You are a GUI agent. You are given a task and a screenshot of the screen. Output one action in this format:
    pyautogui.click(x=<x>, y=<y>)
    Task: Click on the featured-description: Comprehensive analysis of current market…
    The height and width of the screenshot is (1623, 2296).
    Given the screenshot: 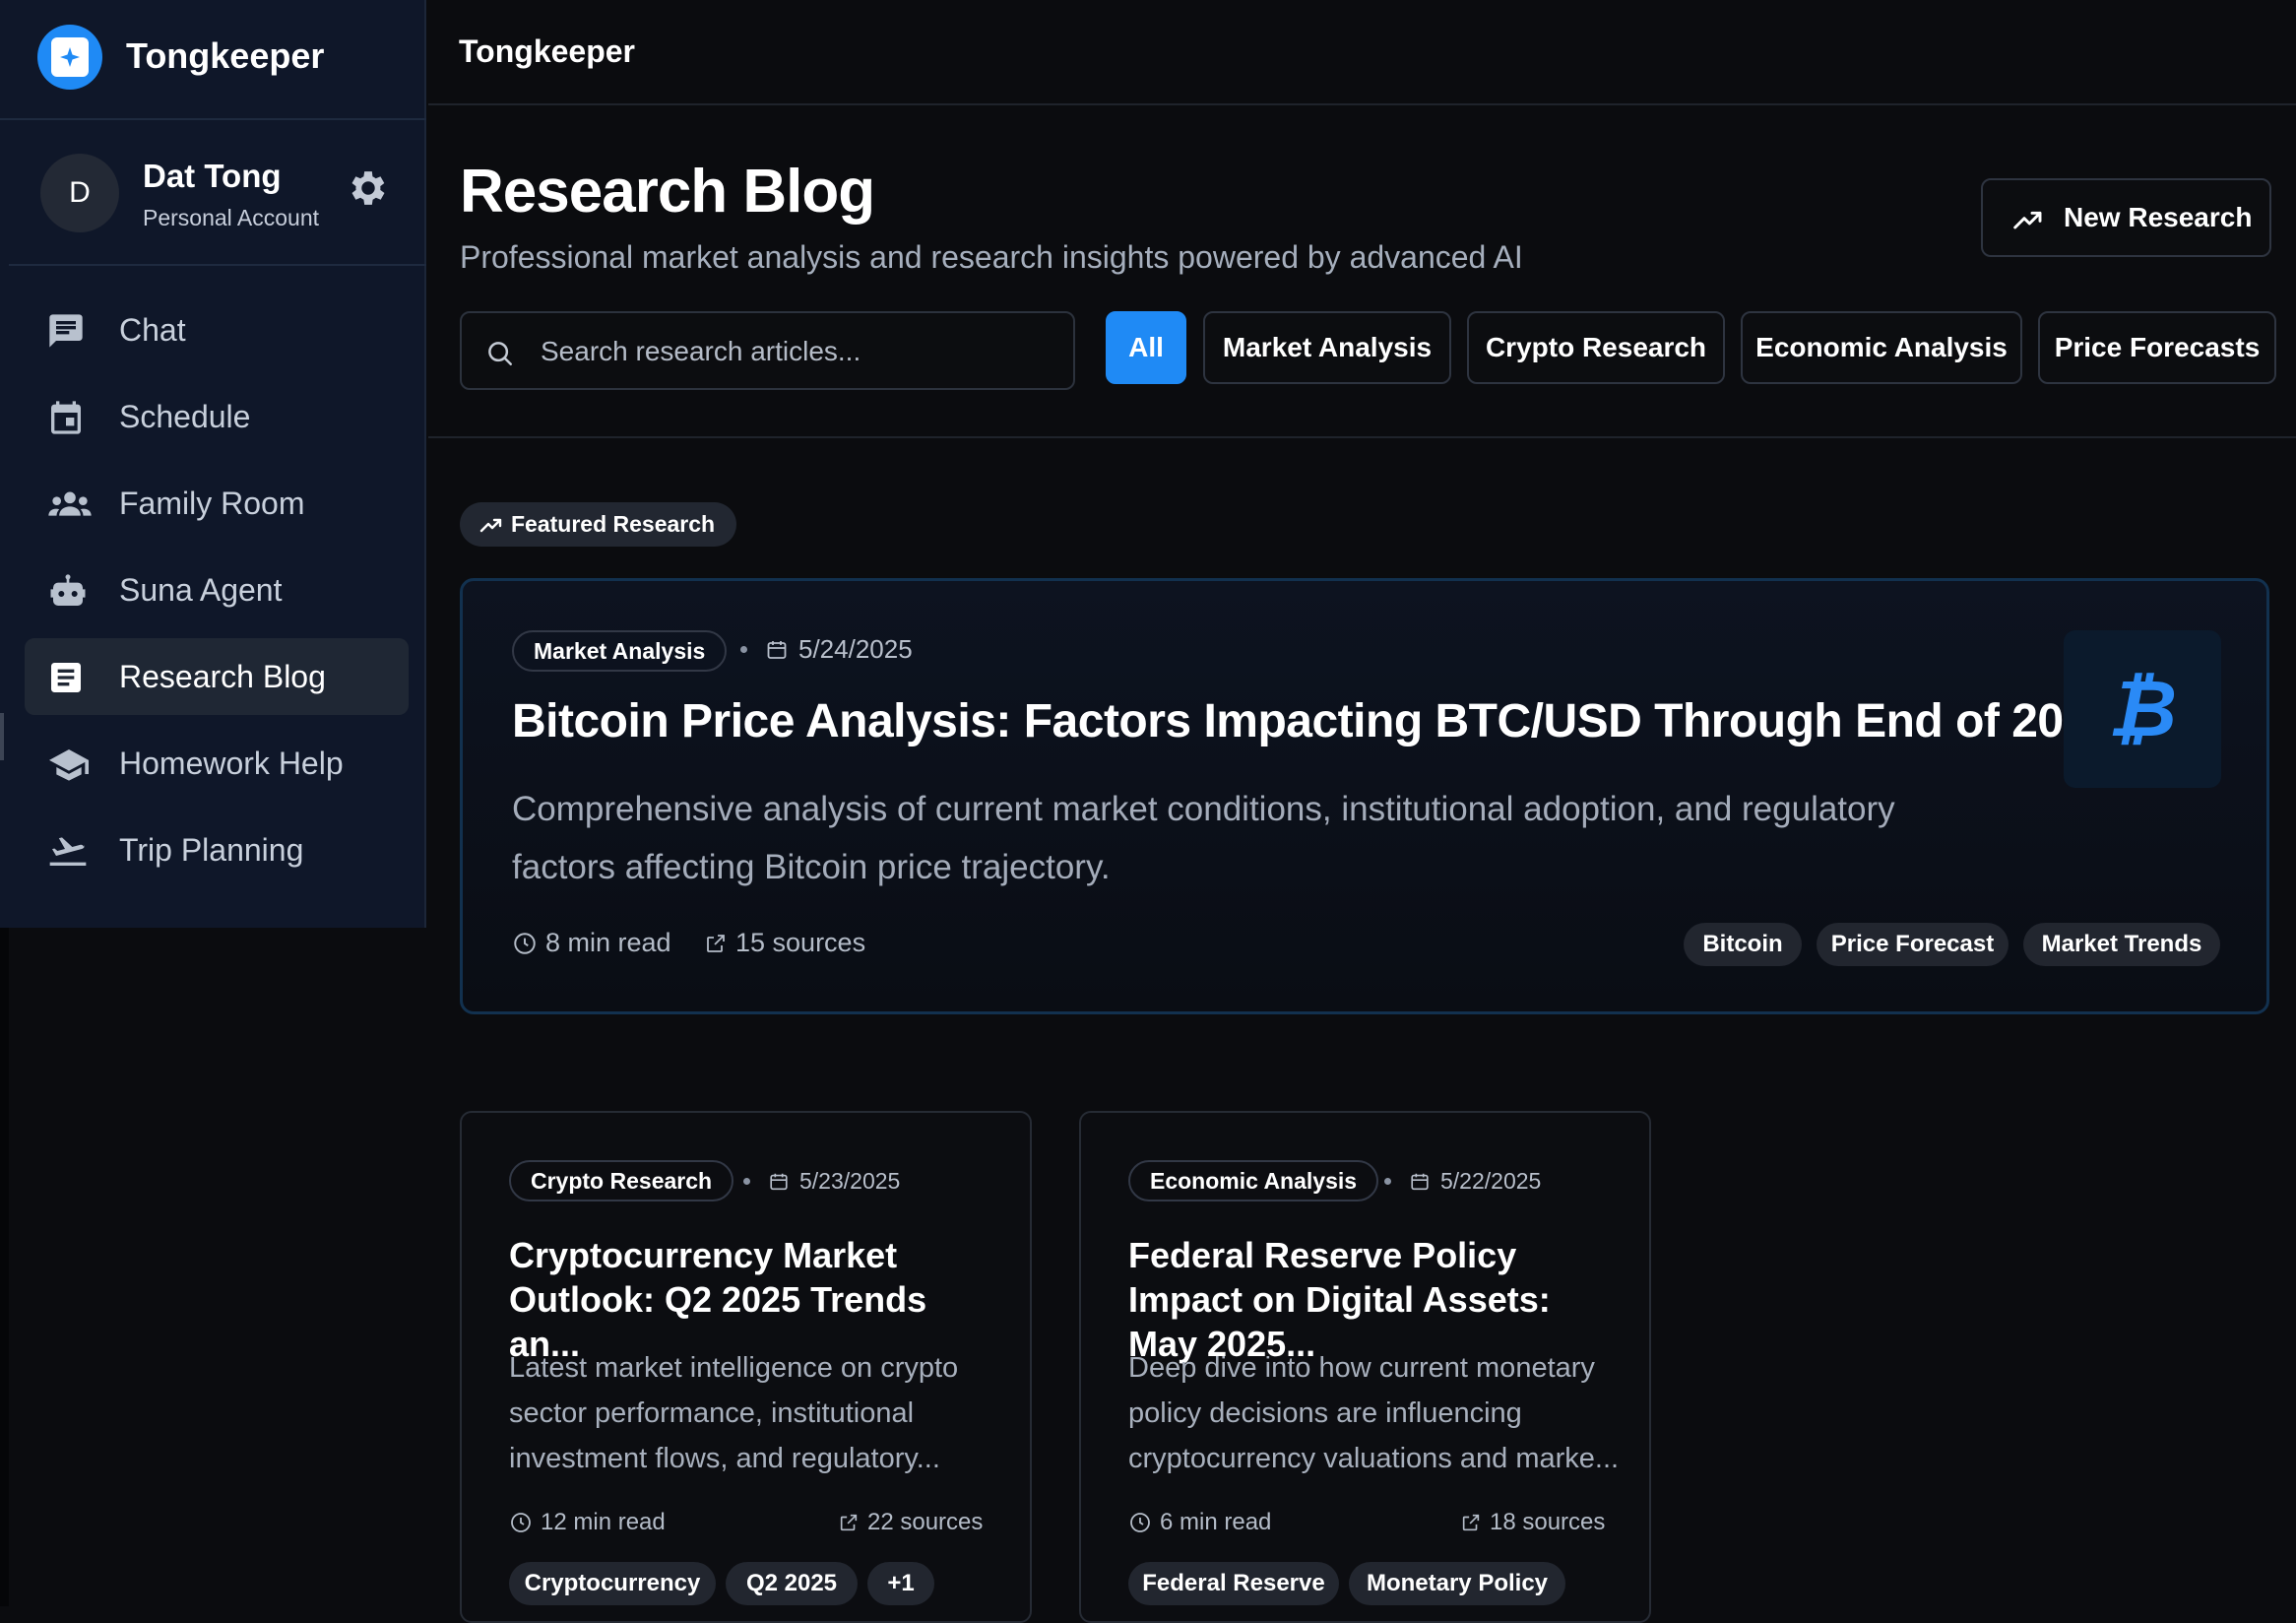 What is the action you would take?
    pyautogui.click(x=1203, y=838)
    